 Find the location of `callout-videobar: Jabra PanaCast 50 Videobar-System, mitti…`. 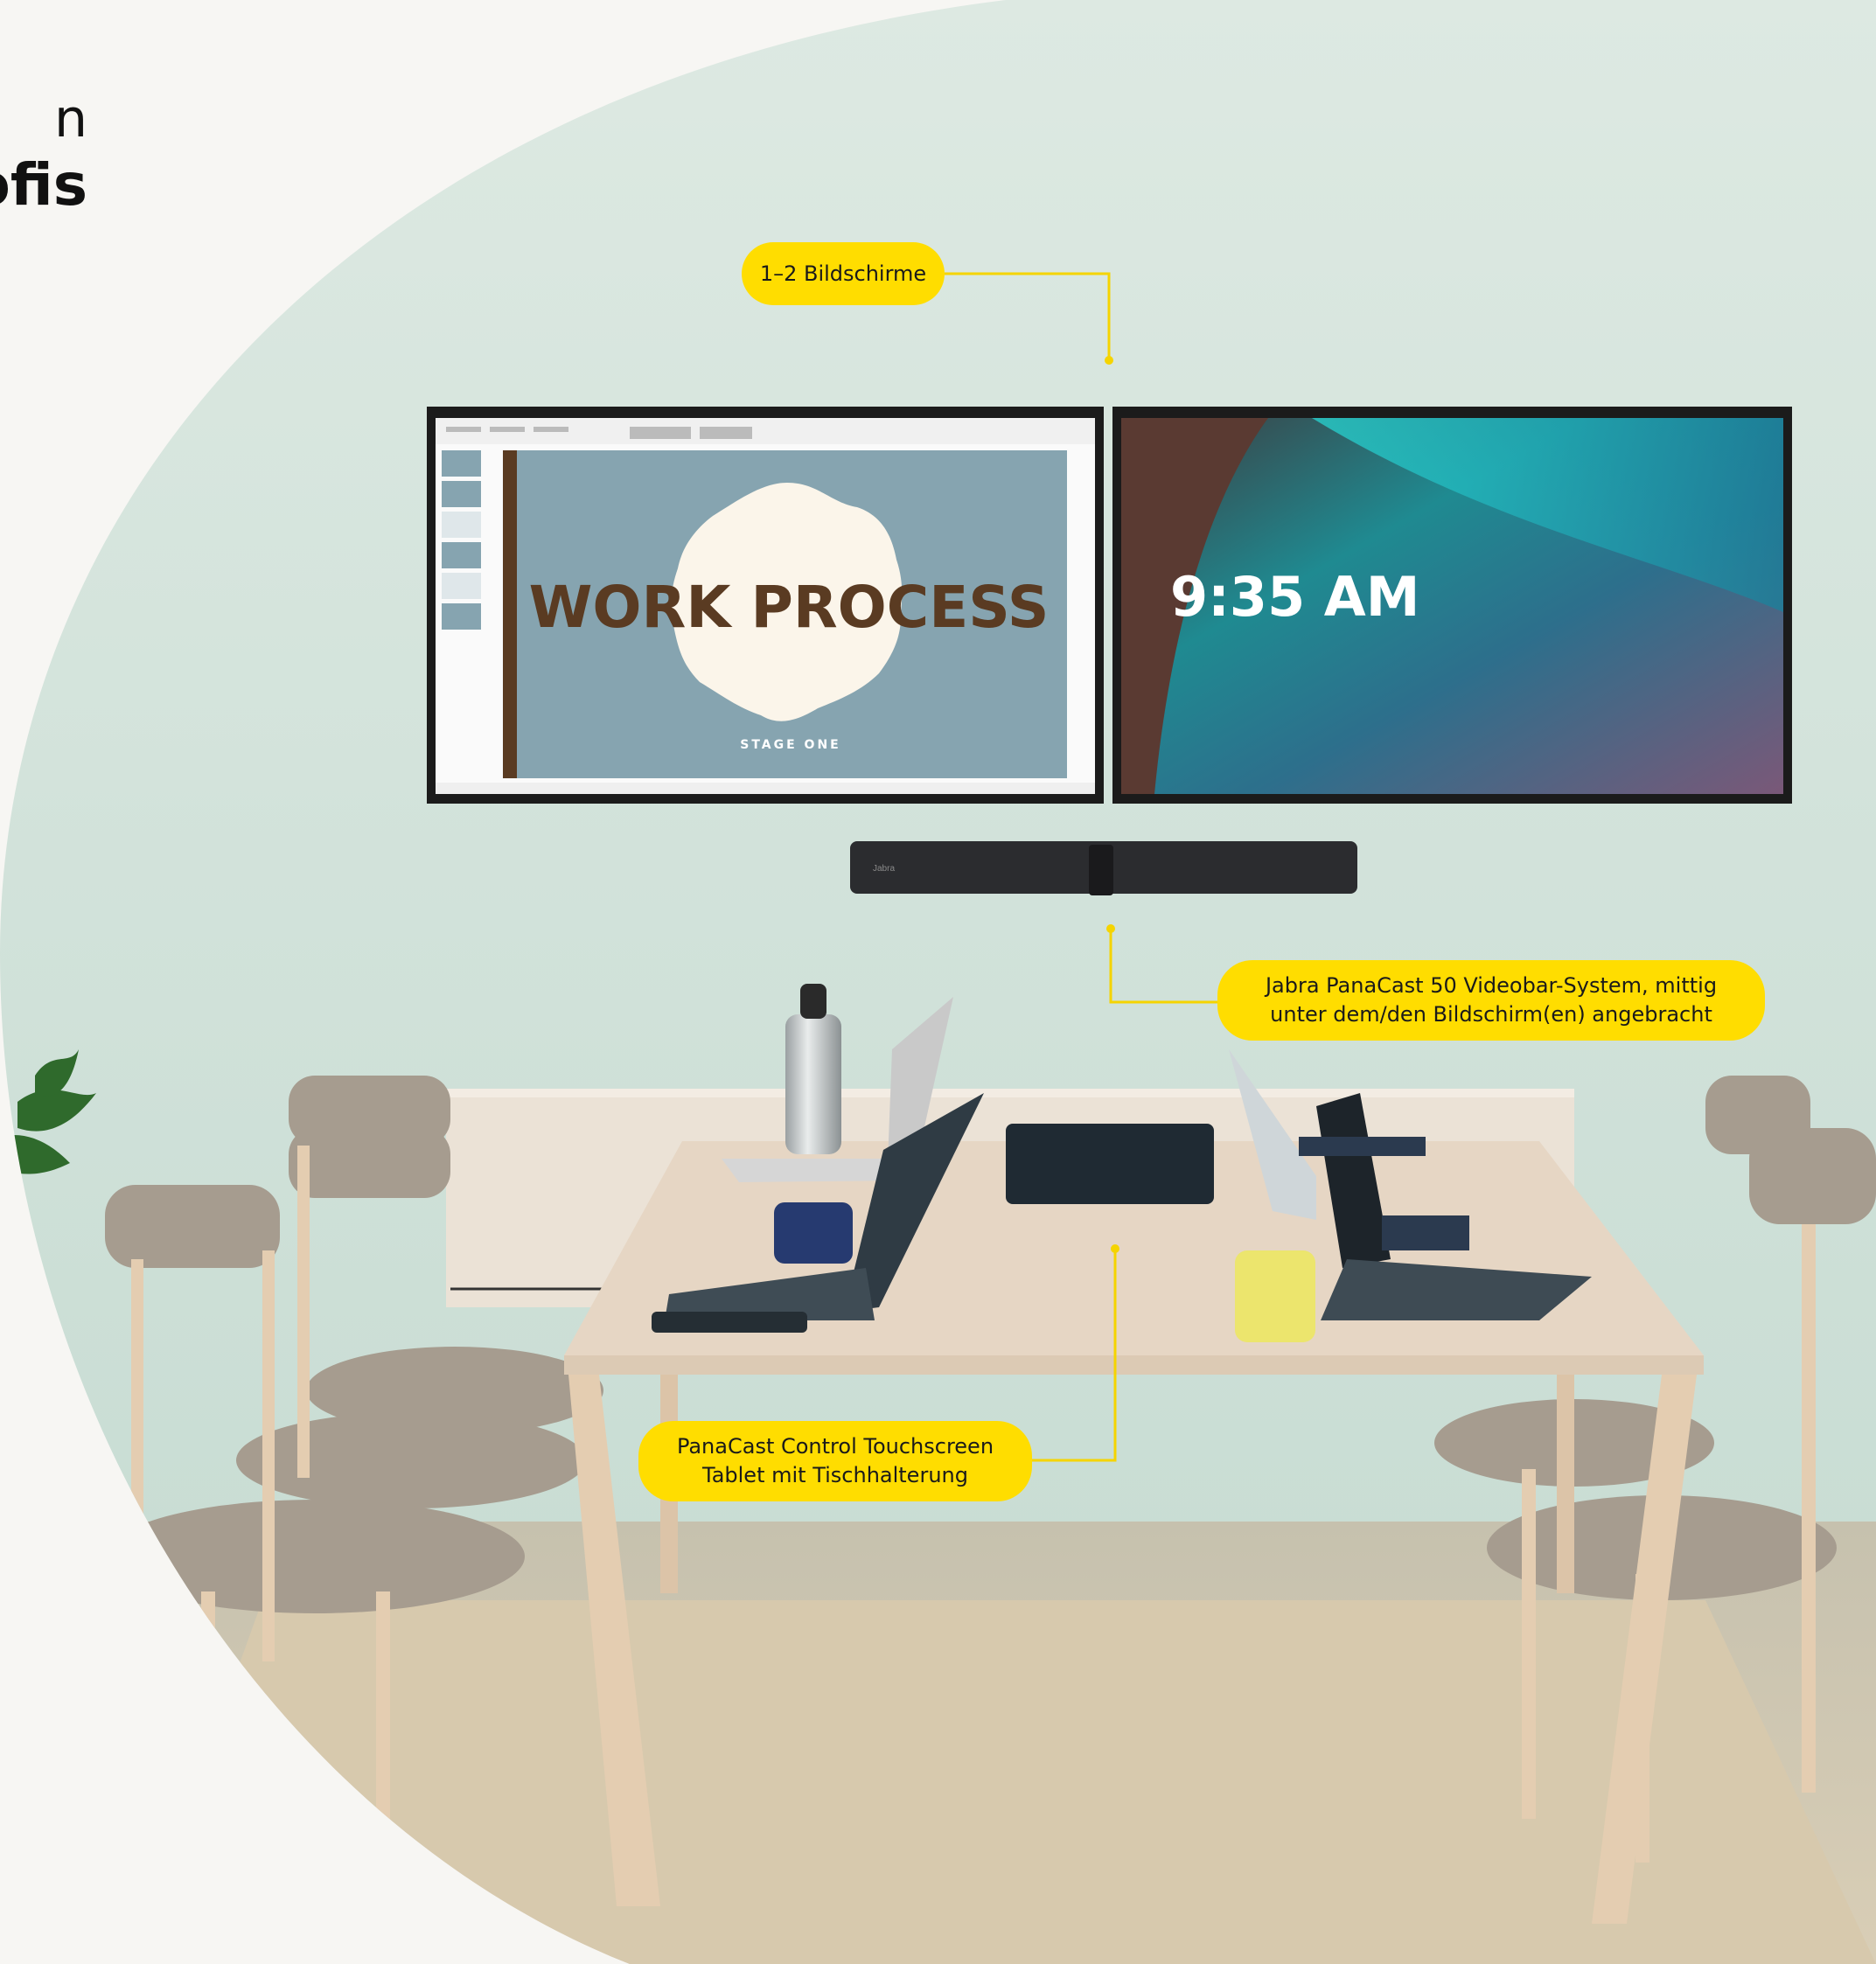

callout-videobar: Jabra PanaCast 50 Videobar-System, mitti… is located at coordinates (1491, 1000).